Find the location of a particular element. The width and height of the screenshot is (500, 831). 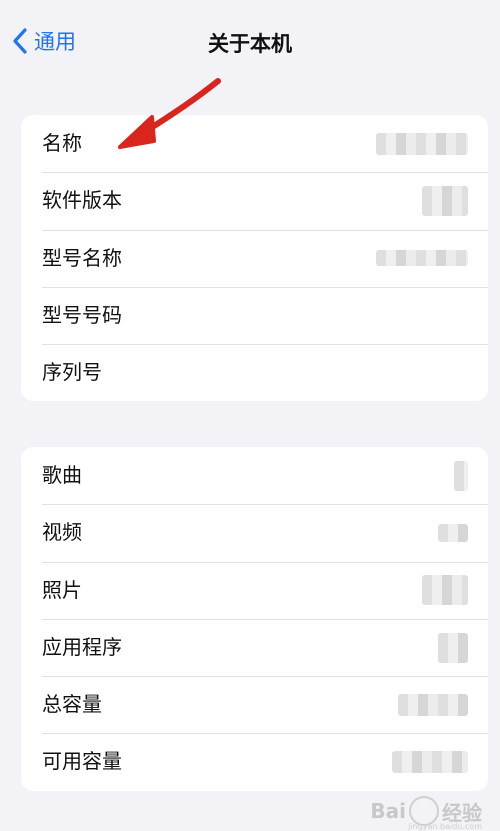

row-label: 可用容量 is located at coordinates (82, 761).